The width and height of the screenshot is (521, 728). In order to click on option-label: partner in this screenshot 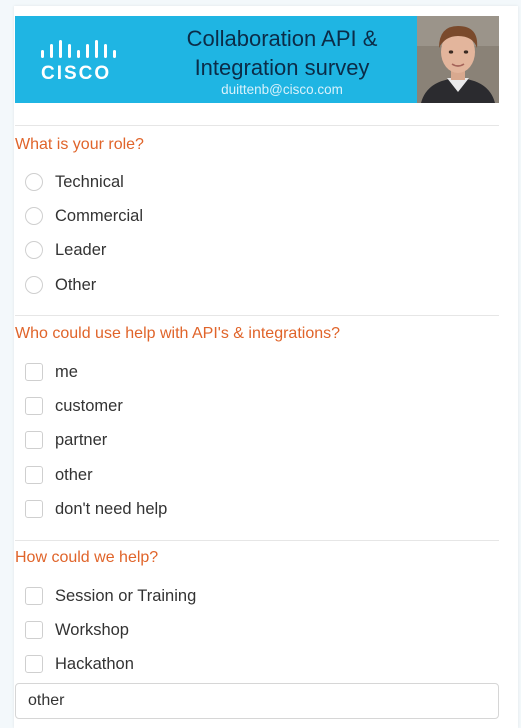, I will do `click(81, 439)`.